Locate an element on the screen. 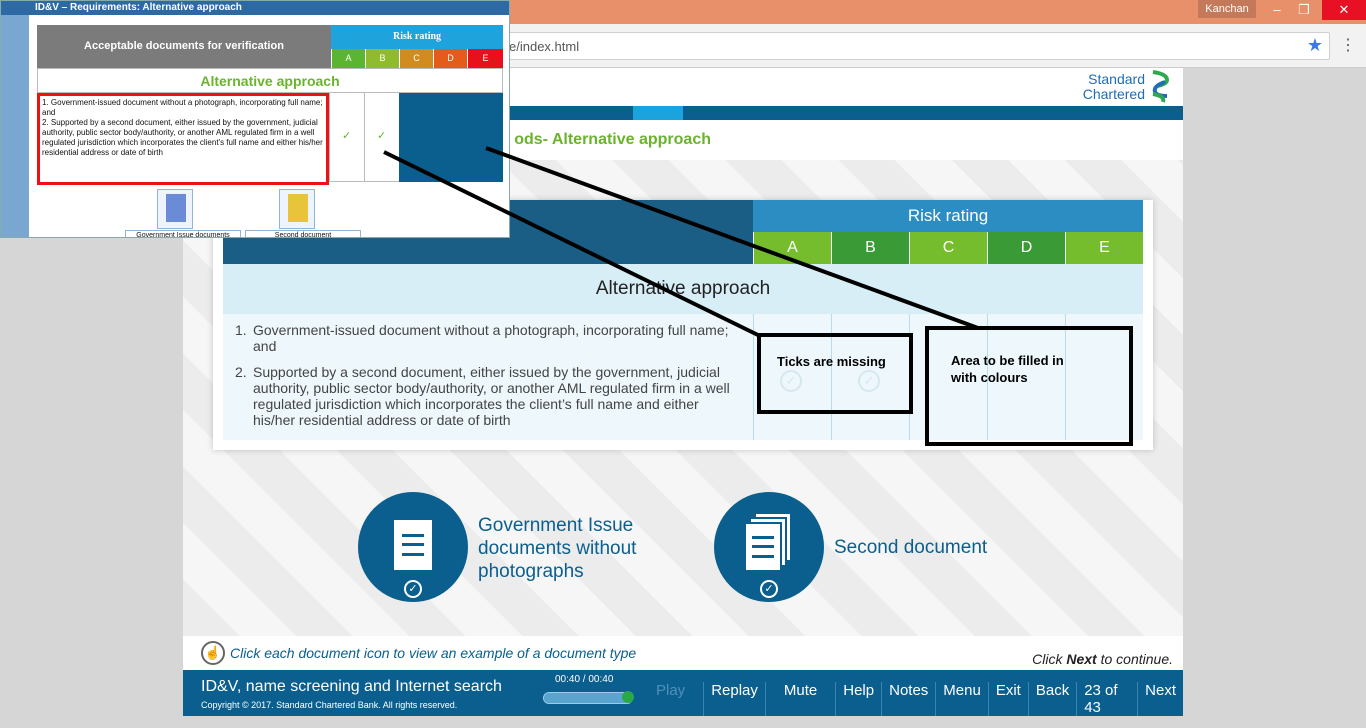 This screenshot has height=728, width=1366. reference-grade: C is located at coordinates (416, 58).